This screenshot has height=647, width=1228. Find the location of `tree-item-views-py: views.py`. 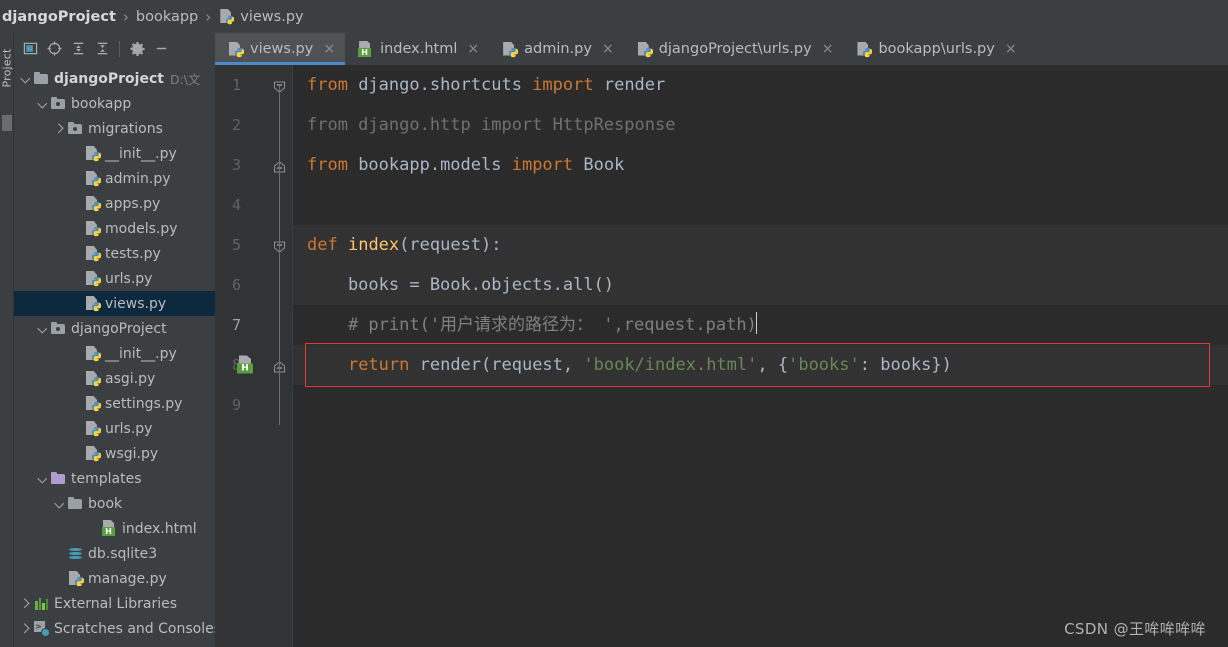

tree-item-views-py: views.py is located at coordinates (114, 303).